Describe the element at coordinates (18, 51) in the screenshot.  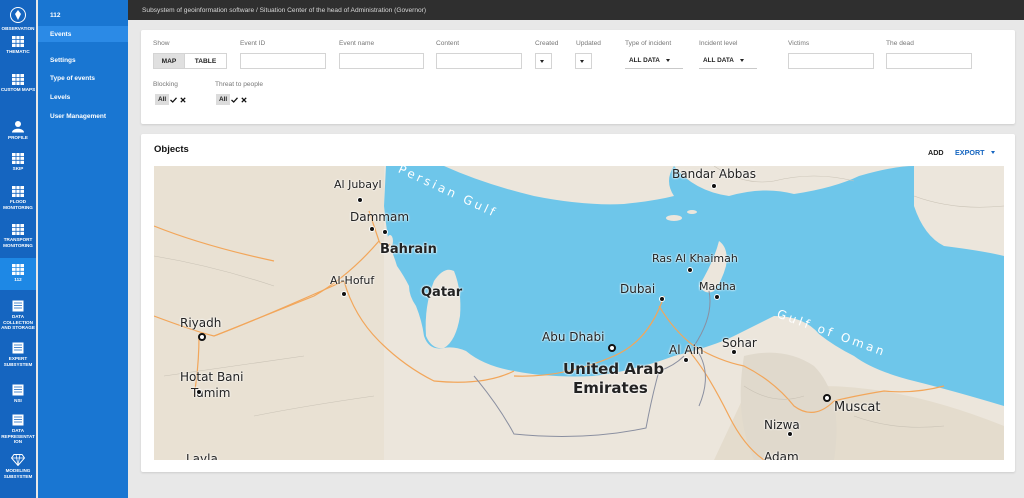
I see `rail-label-thematic: THEMATIC` at that location.